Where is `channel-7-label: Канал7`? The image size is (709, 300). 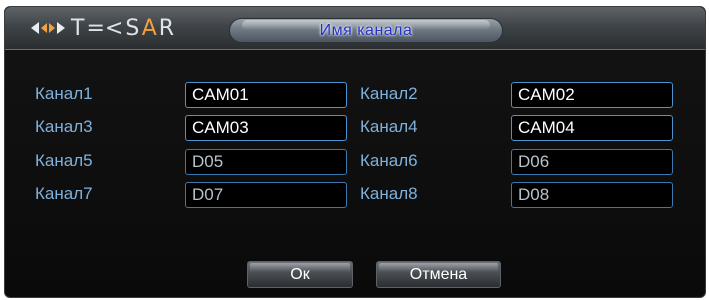 channel-7-label: Канал7 is located at coordinates (64, 193).